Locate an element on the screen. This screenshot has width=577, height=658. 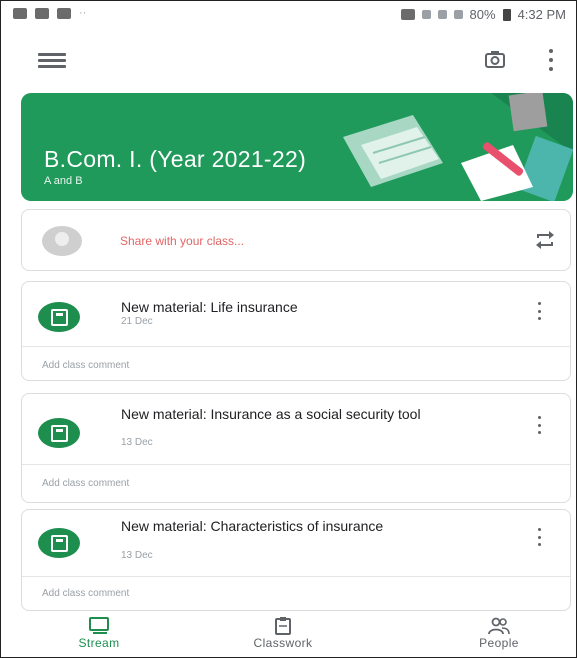
gallery-notification-icon is located at coordinates (20, 13).